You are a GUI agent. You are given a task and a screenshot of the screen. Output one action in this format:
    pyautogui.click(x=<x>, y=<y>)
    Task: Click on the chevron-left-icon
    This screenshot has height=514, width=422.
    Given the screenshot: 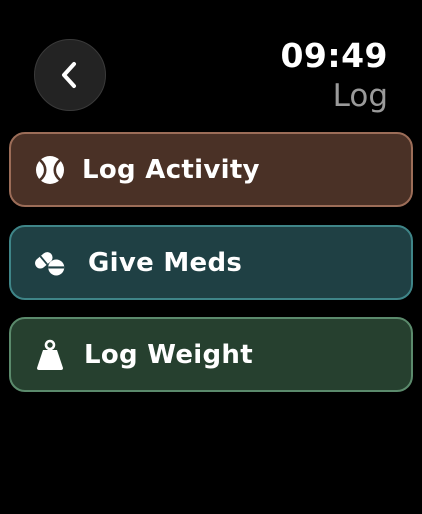 What is the action you would take?
    pyautogui.click(x=70, y=75)
    